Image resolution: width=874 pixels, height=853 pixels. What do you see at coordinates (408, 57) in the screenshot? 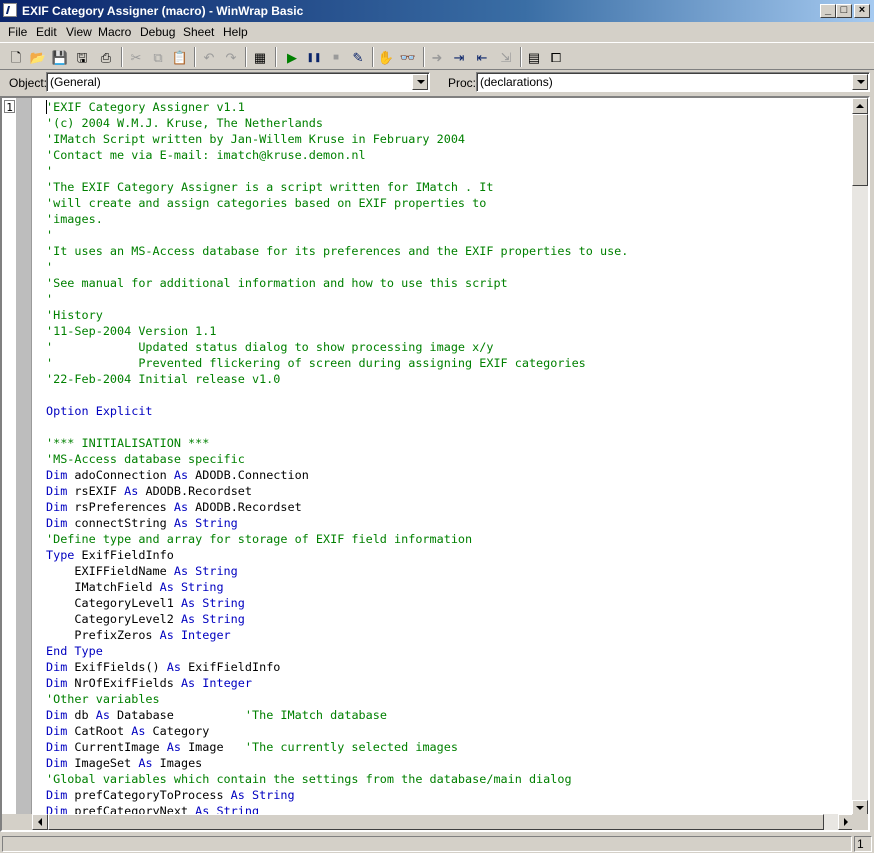
I see `quick-watch-icon: 👓` at bounding box center [408, 57].